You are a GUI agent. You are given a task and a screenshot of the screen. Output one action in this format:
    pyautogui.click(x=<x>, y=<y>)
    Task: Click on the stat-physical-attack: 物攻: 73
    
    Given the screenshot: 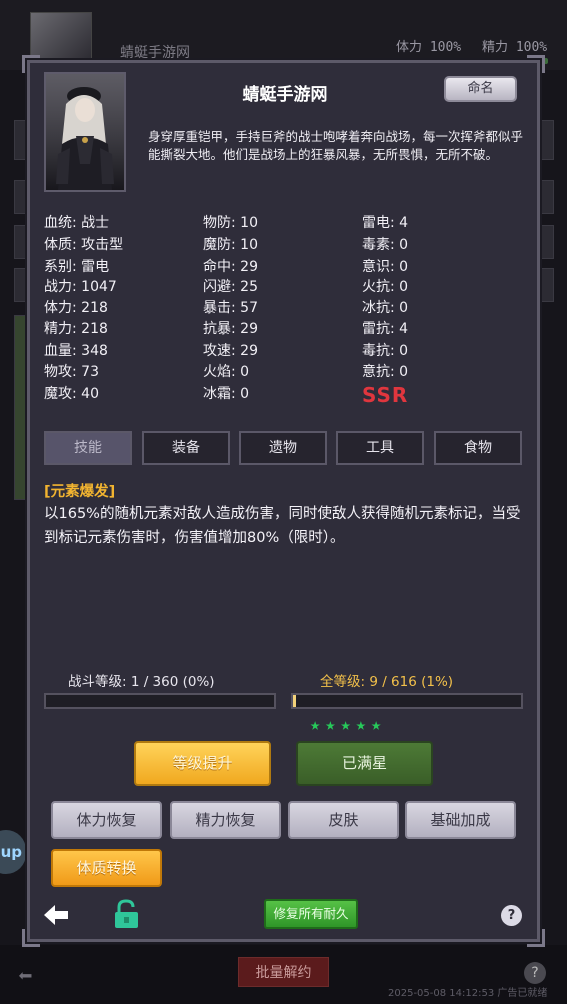 What is the action you would take?
    pyautogui.click(x=71, y=372)
    